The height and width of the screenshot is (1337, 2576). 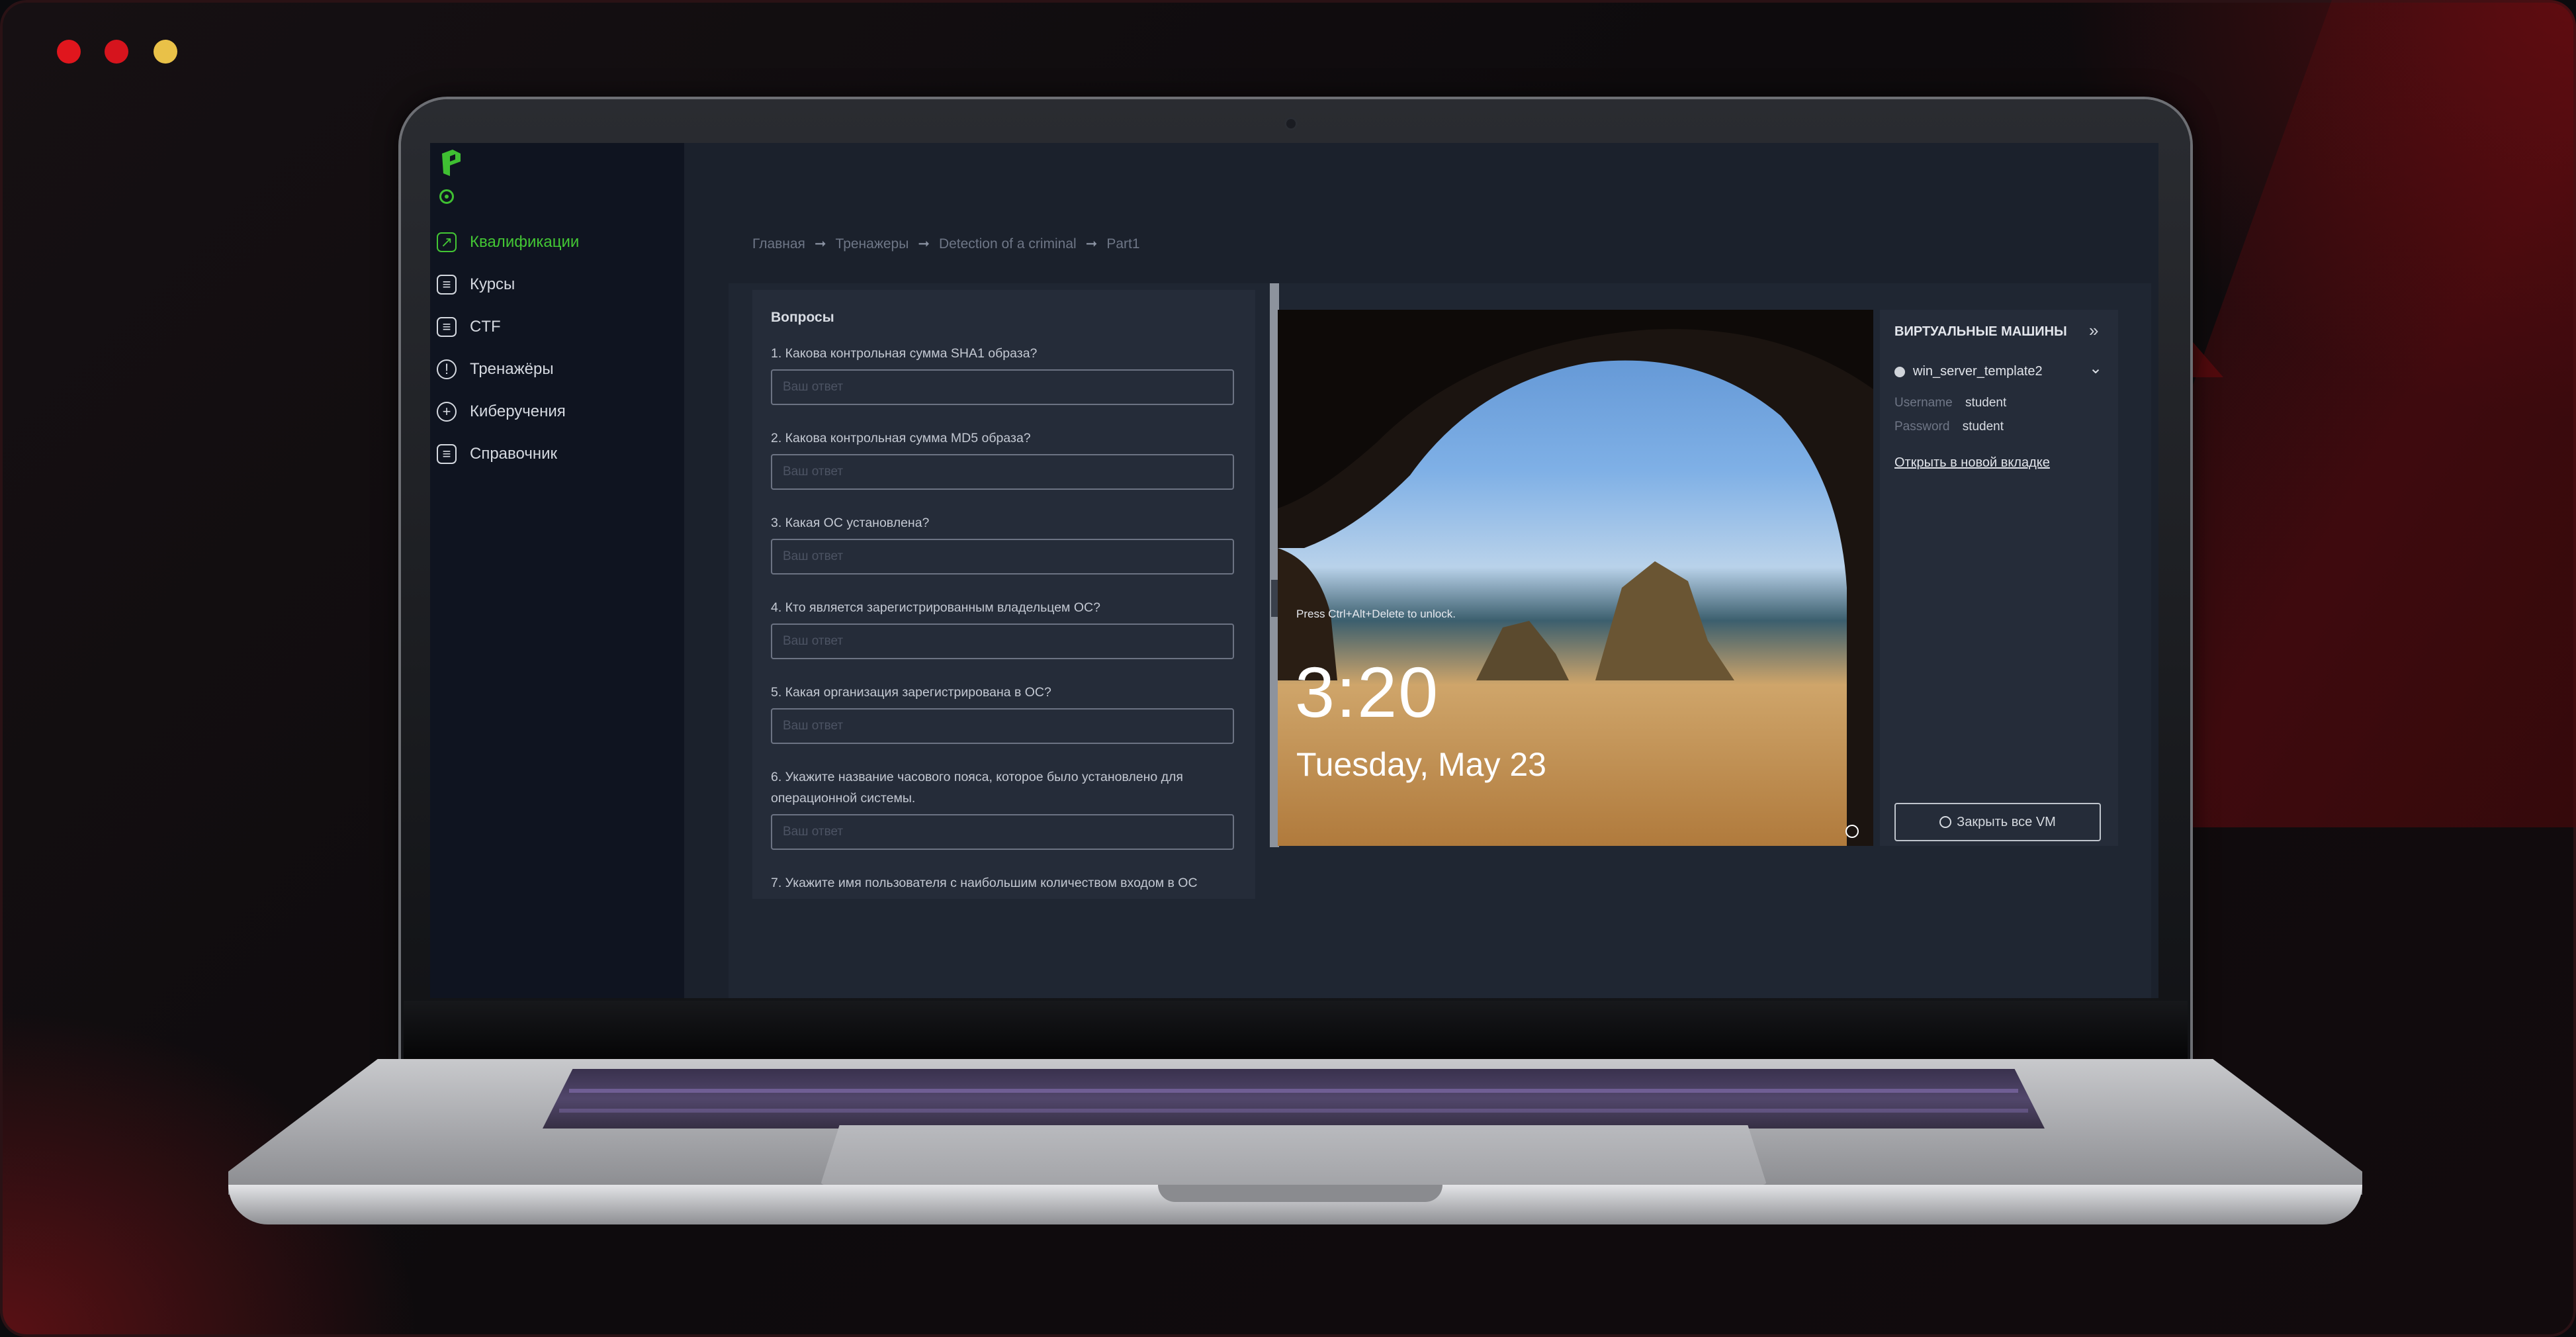 I want to click on username-value: student, so click(x=1986, y=403).